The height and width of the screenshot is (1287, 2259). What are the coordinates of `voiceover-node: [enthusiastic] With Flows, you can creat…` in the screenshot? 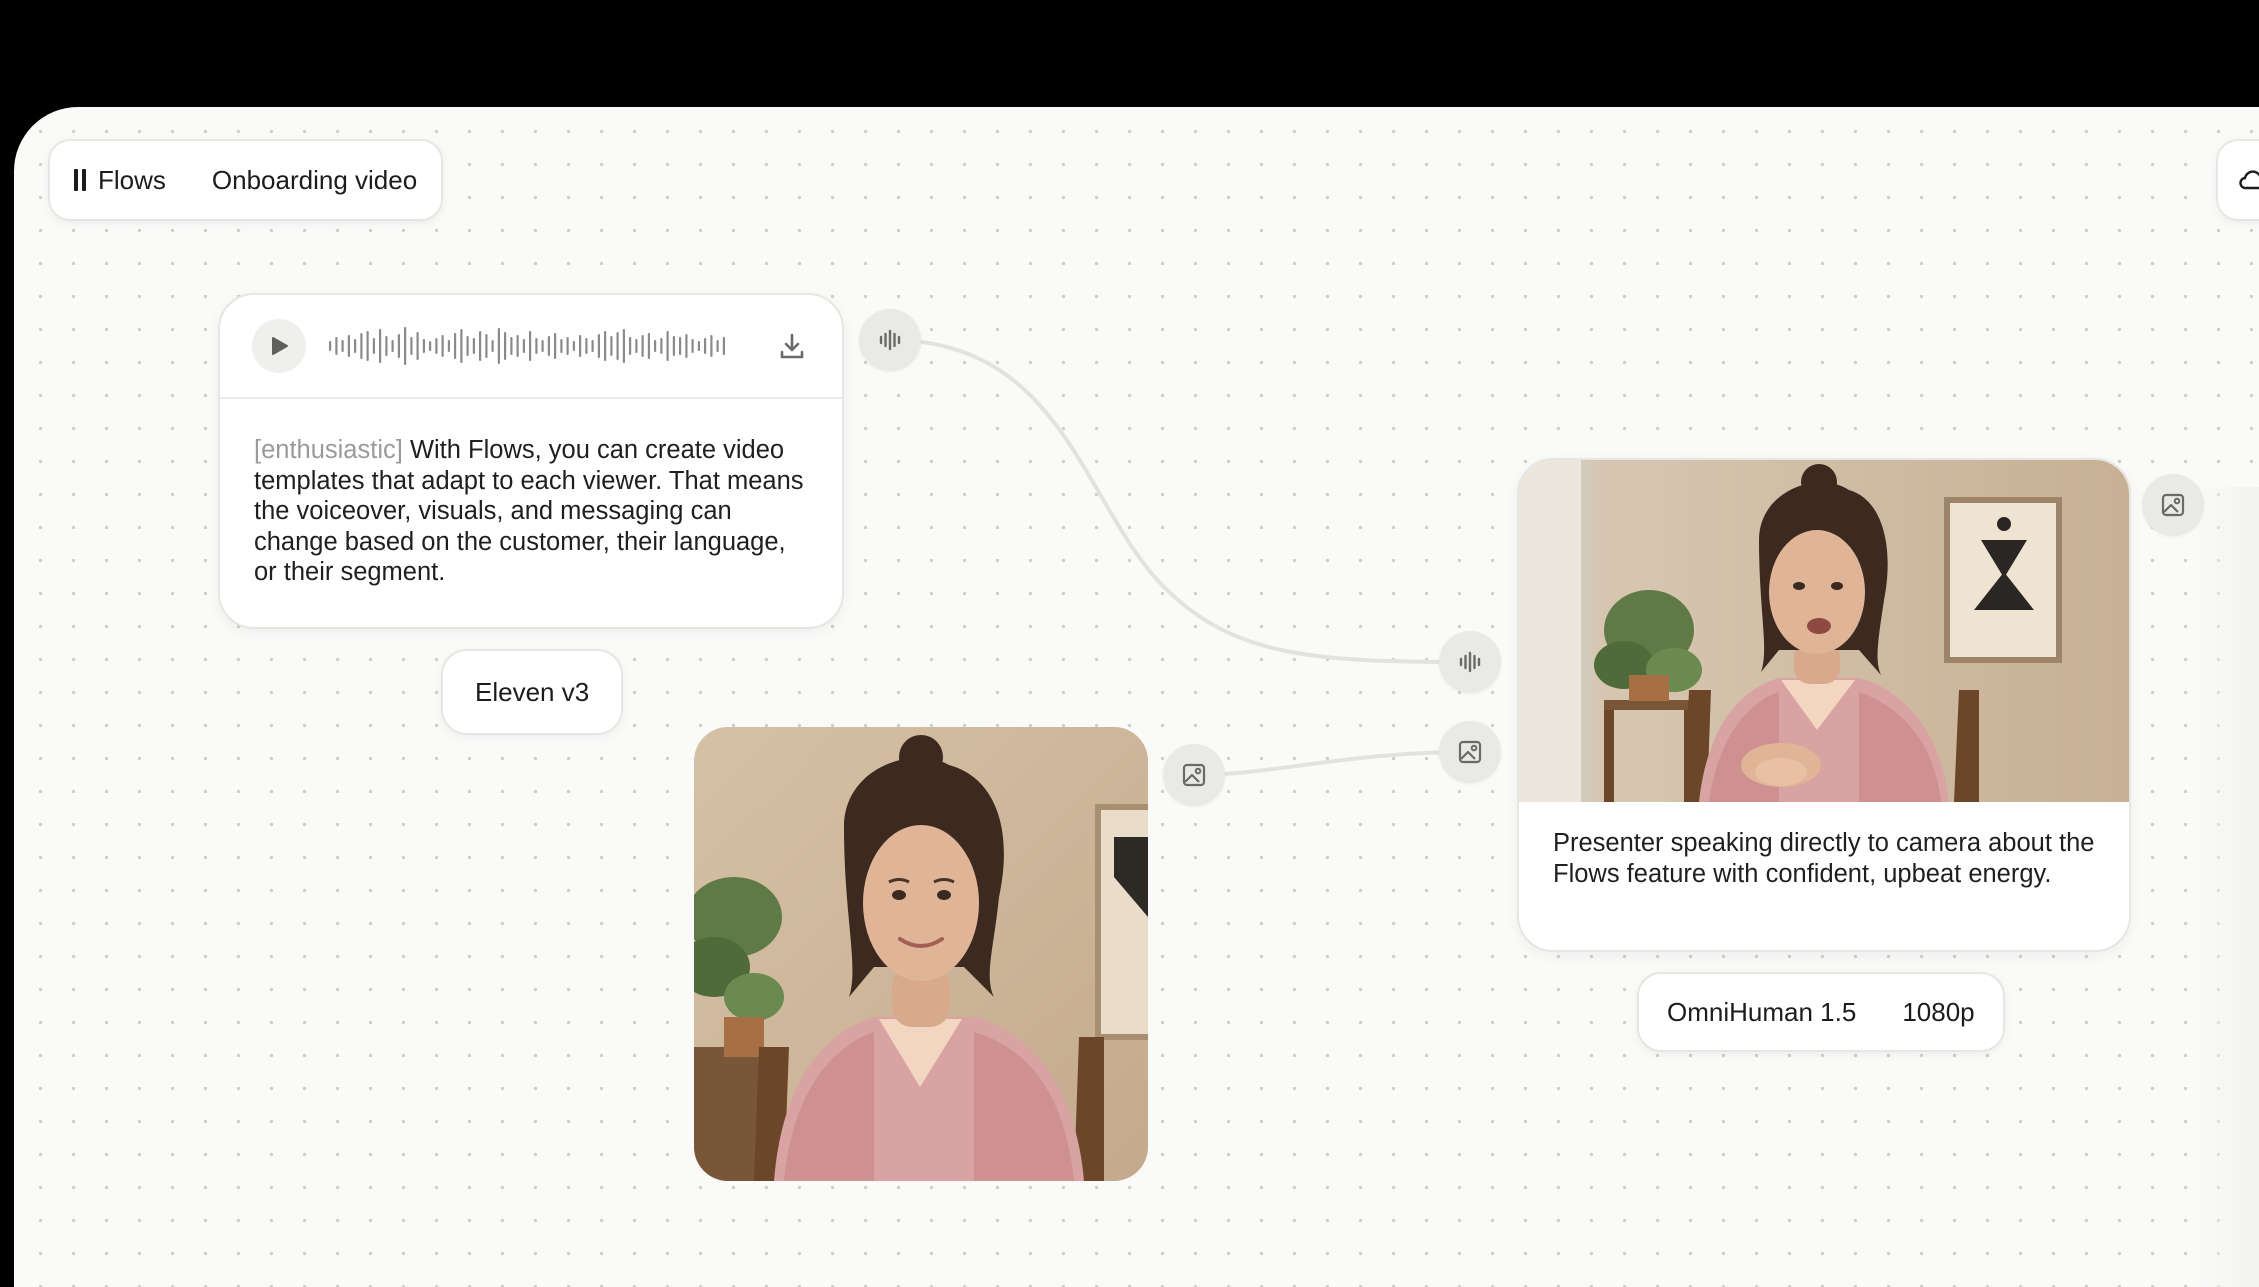 It's located at (531, 461).